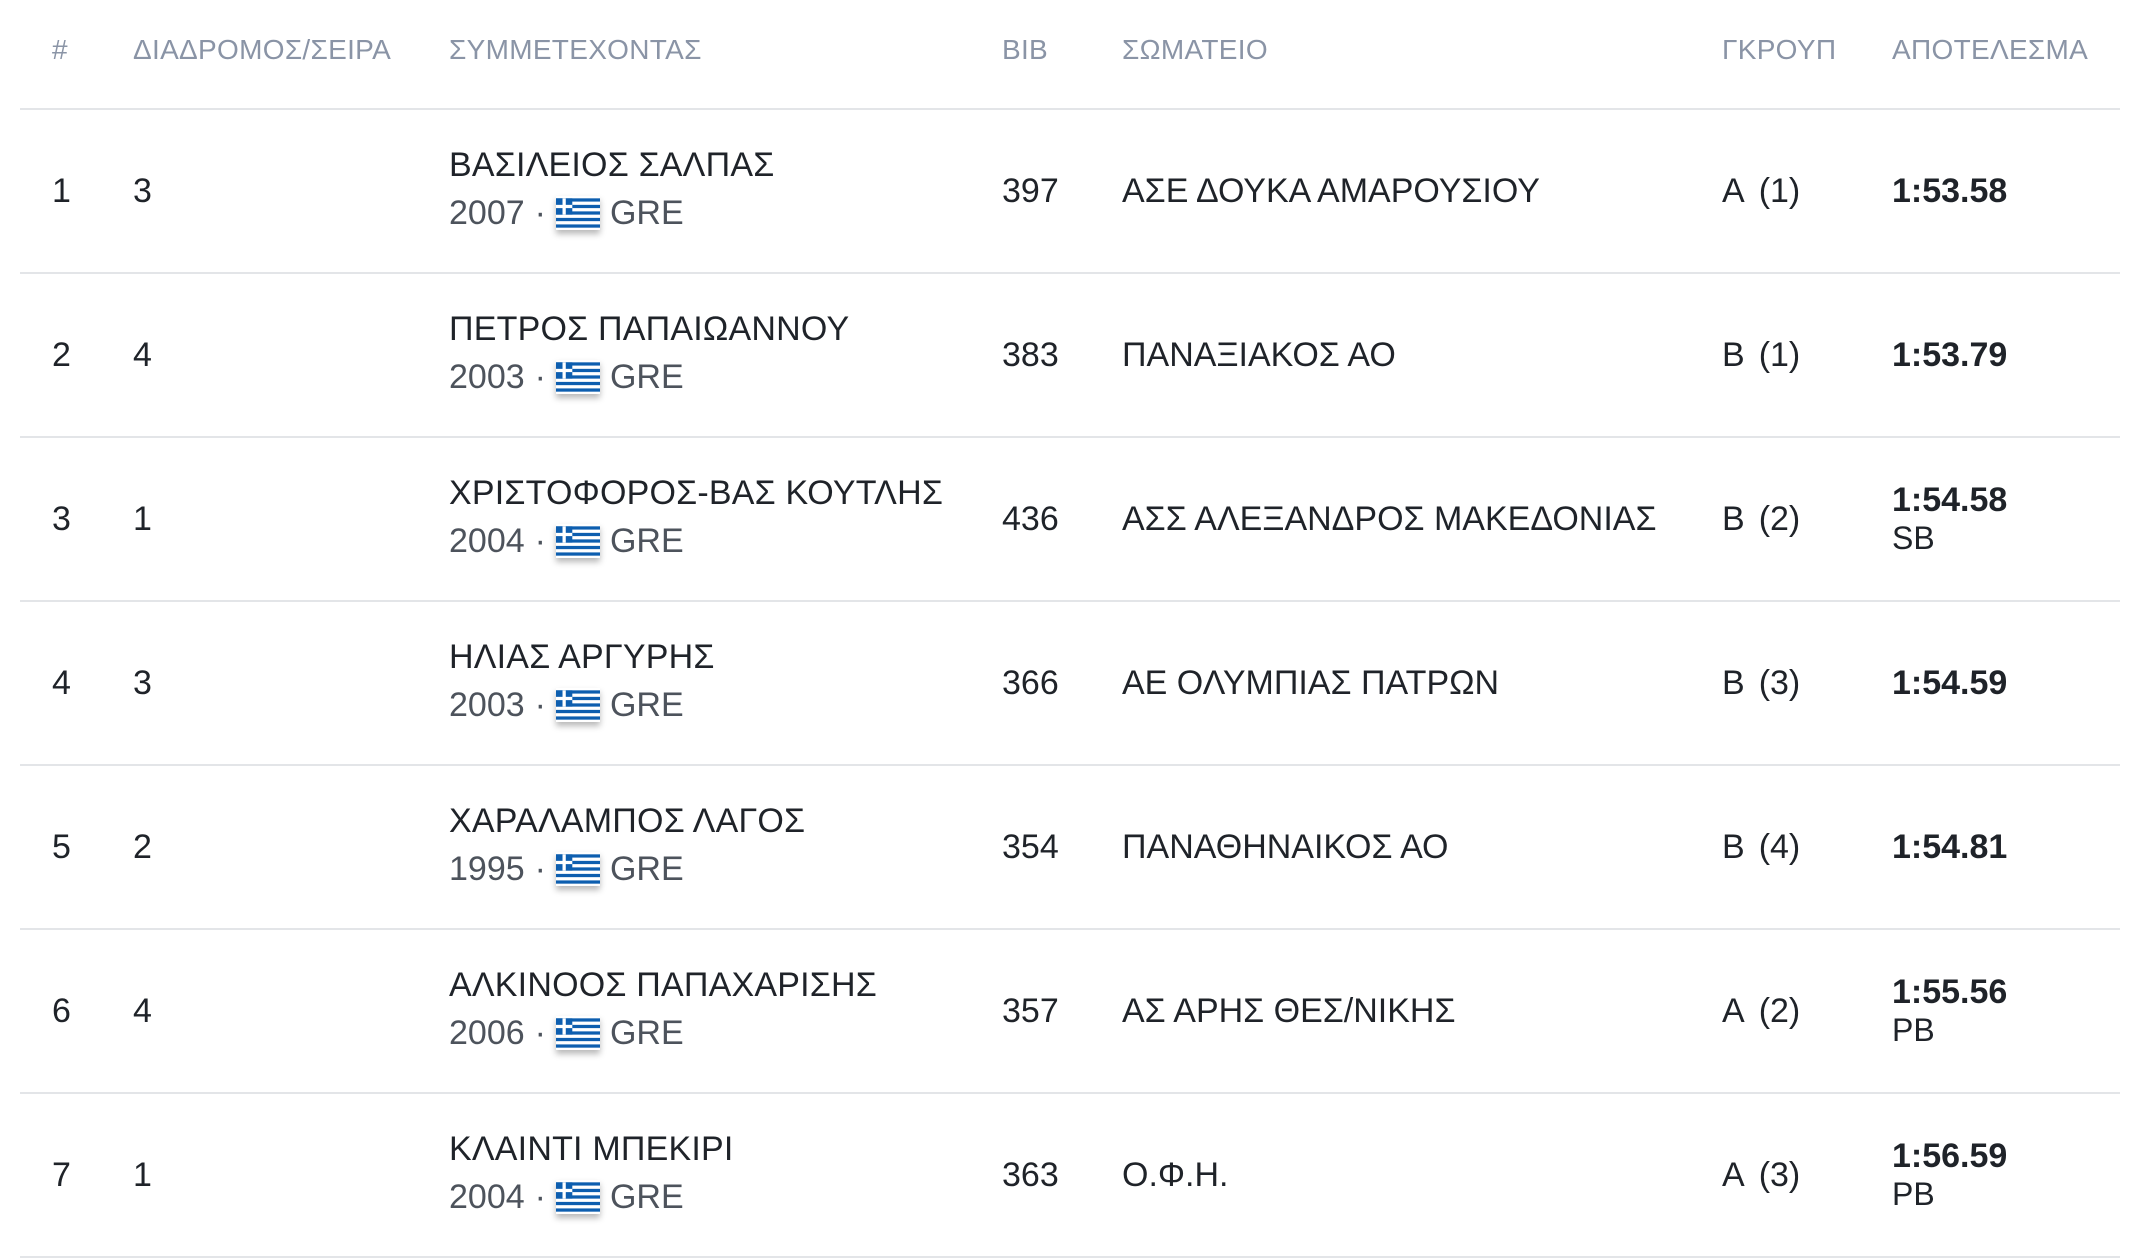 This screenshot has width=2136, height=1258. What do you see at coordinates (1779, 1174) in the screenshot?
I see `group-position: (3)` at bounding box center [1779, 1174].